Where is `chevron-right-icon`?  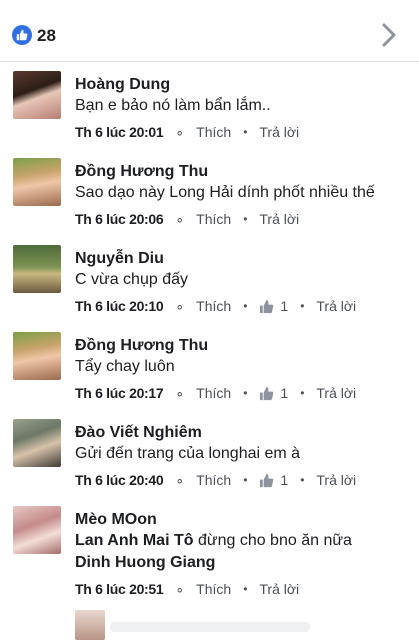
chevron-right-icon is located at coordinates (389, 35).